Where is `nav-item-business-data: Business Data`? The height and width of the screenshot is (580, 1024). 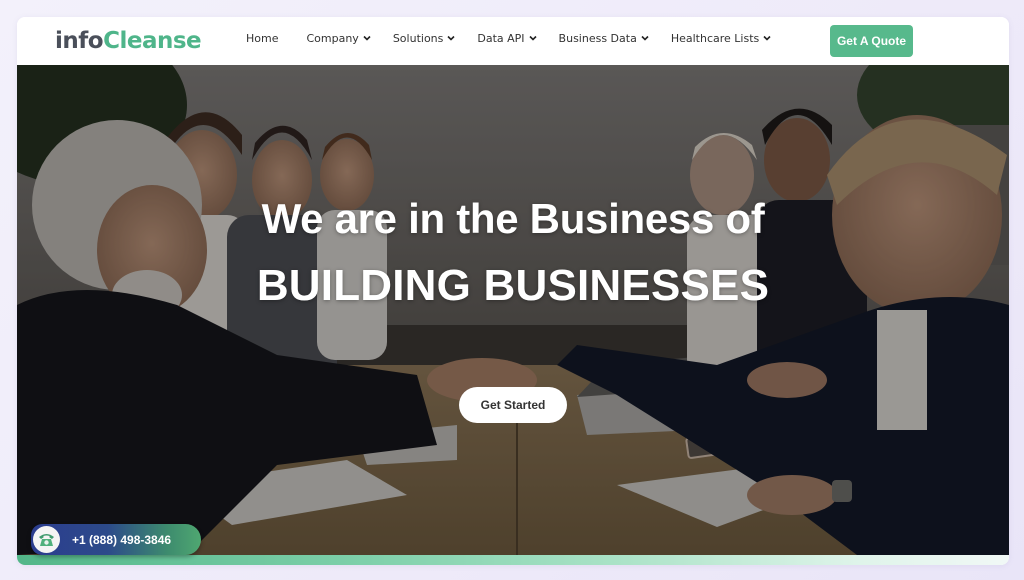 nav-item-business-data: Business Data is located at coordinates (604, 38).